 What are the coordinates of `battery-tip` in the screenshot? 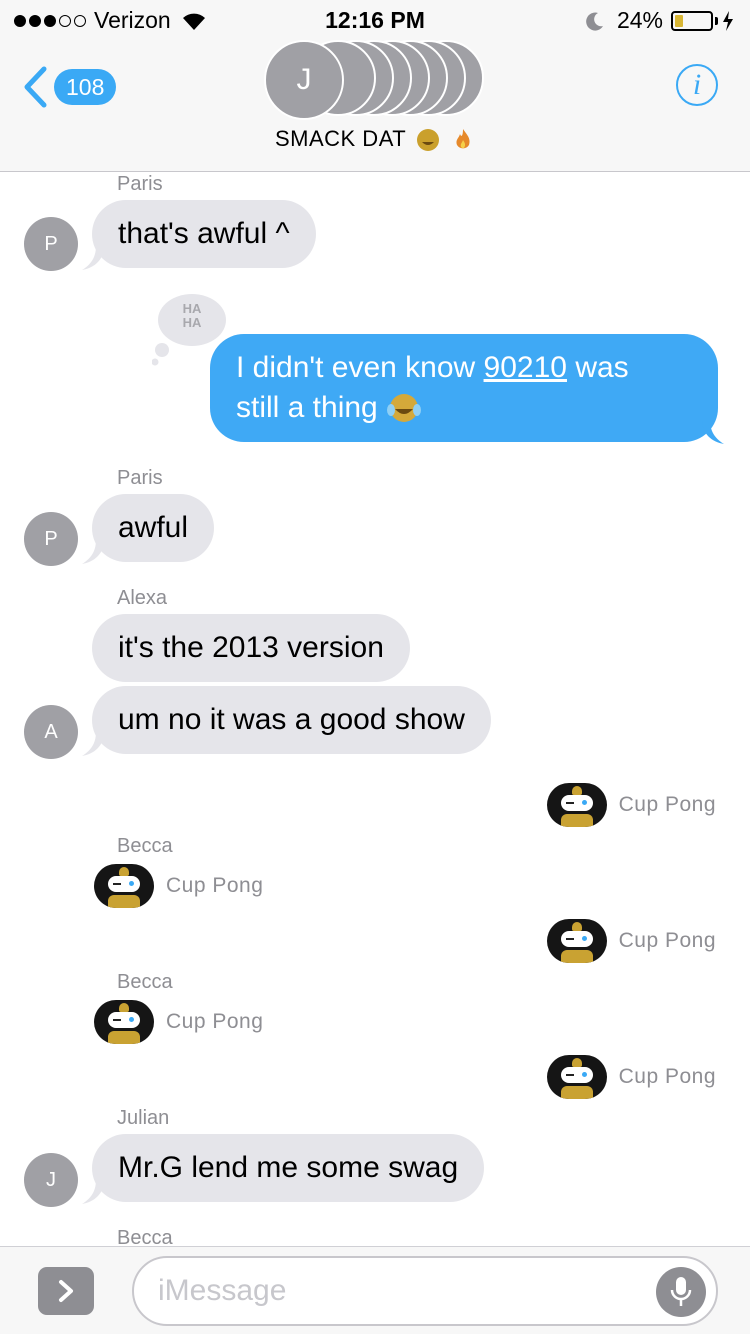 It's located at (716, 20).